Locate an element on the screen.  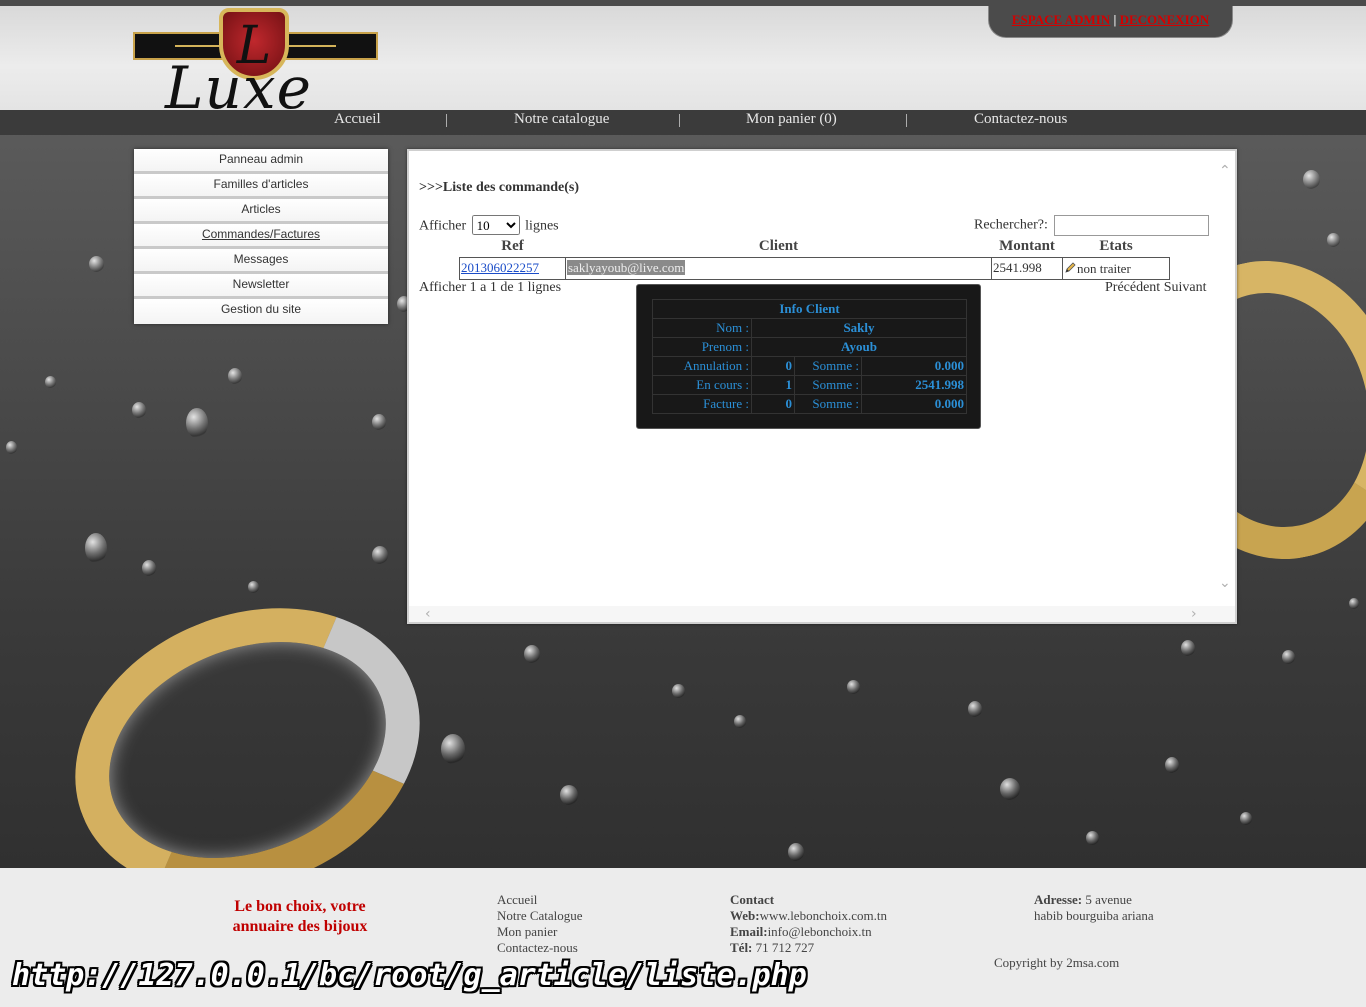
nav-accueil: Accueil is located at coordinates (357, 122).